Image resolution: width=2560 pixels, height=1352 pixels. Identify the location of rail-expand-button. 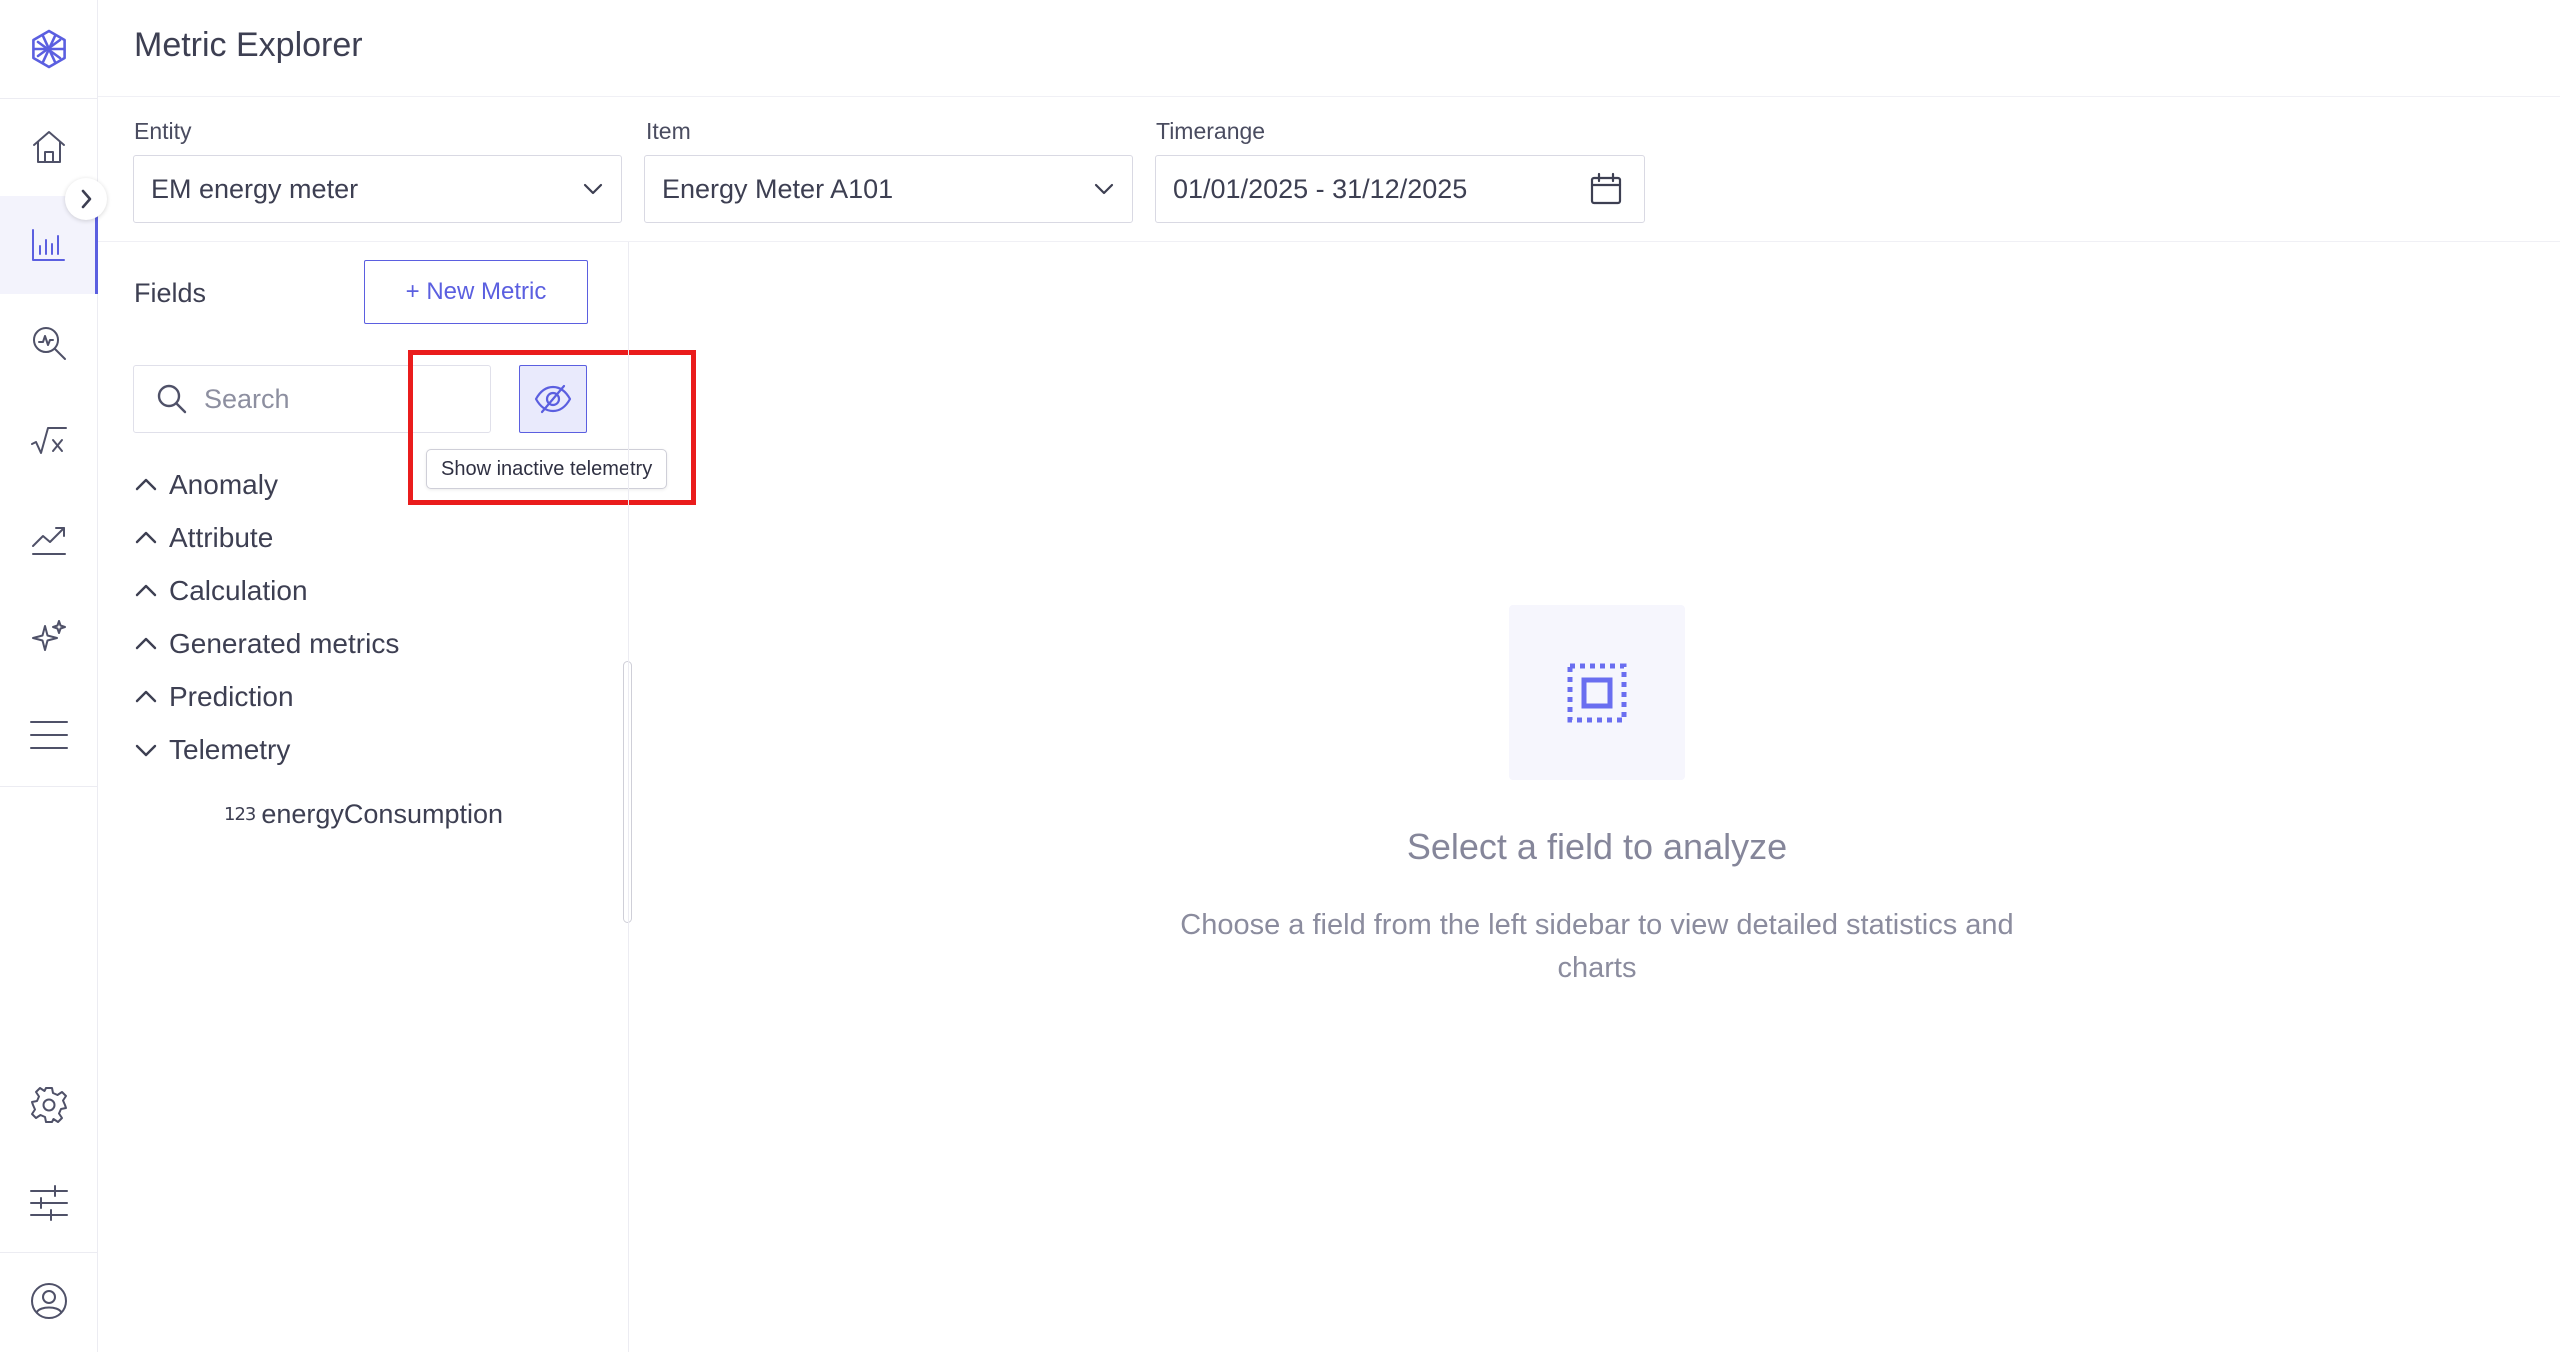
(86, 199).